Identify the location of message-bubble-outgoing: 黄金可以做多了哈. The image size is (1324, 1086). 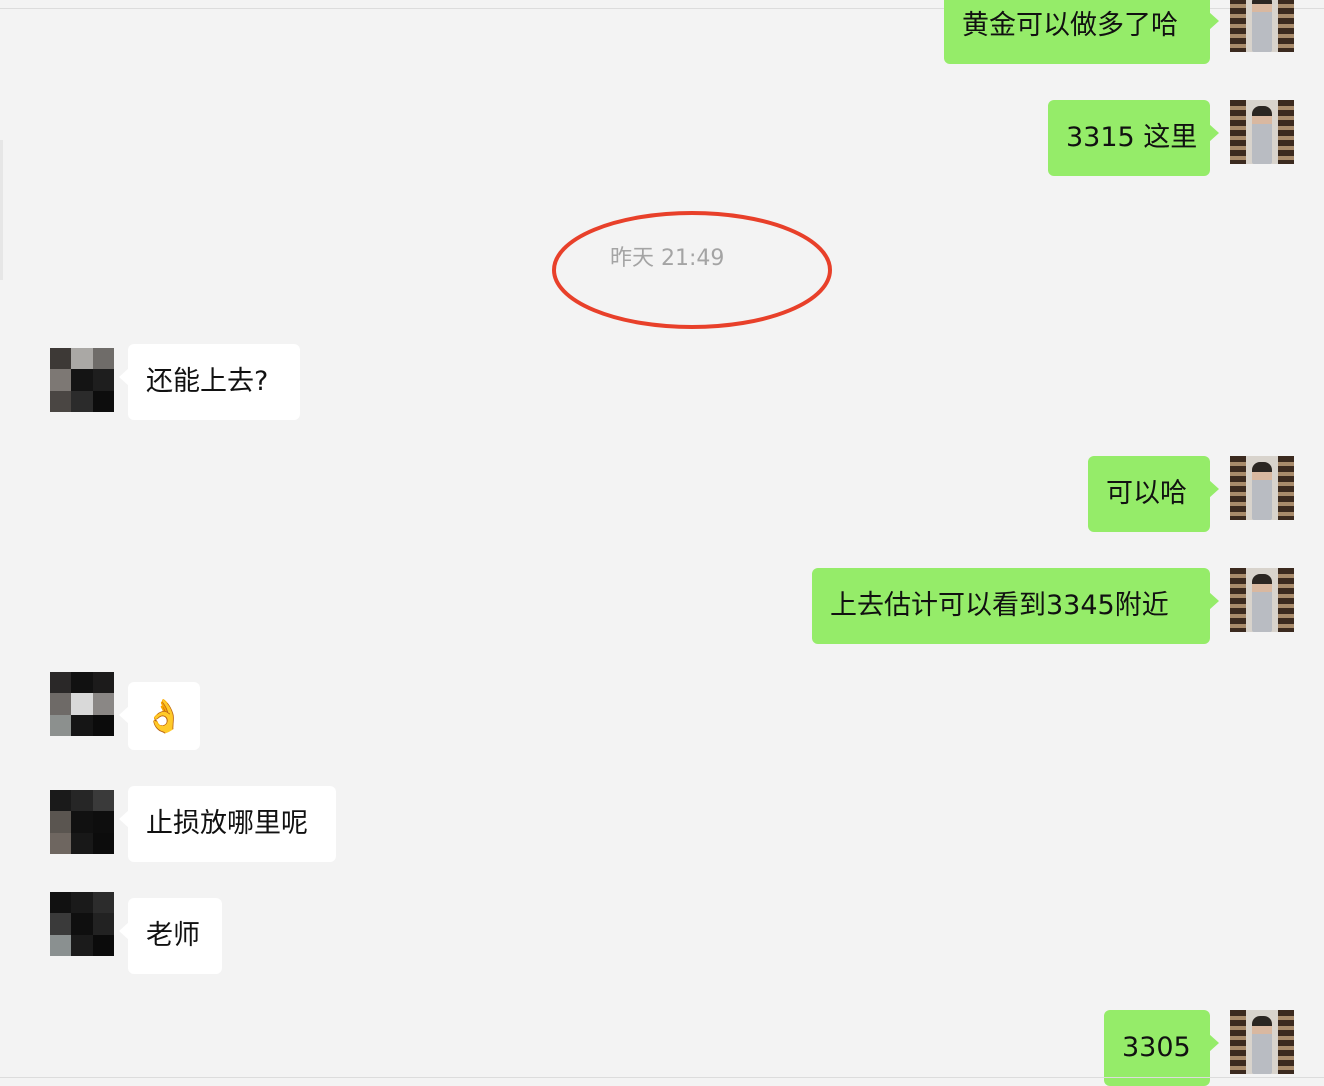
(1081, 32).